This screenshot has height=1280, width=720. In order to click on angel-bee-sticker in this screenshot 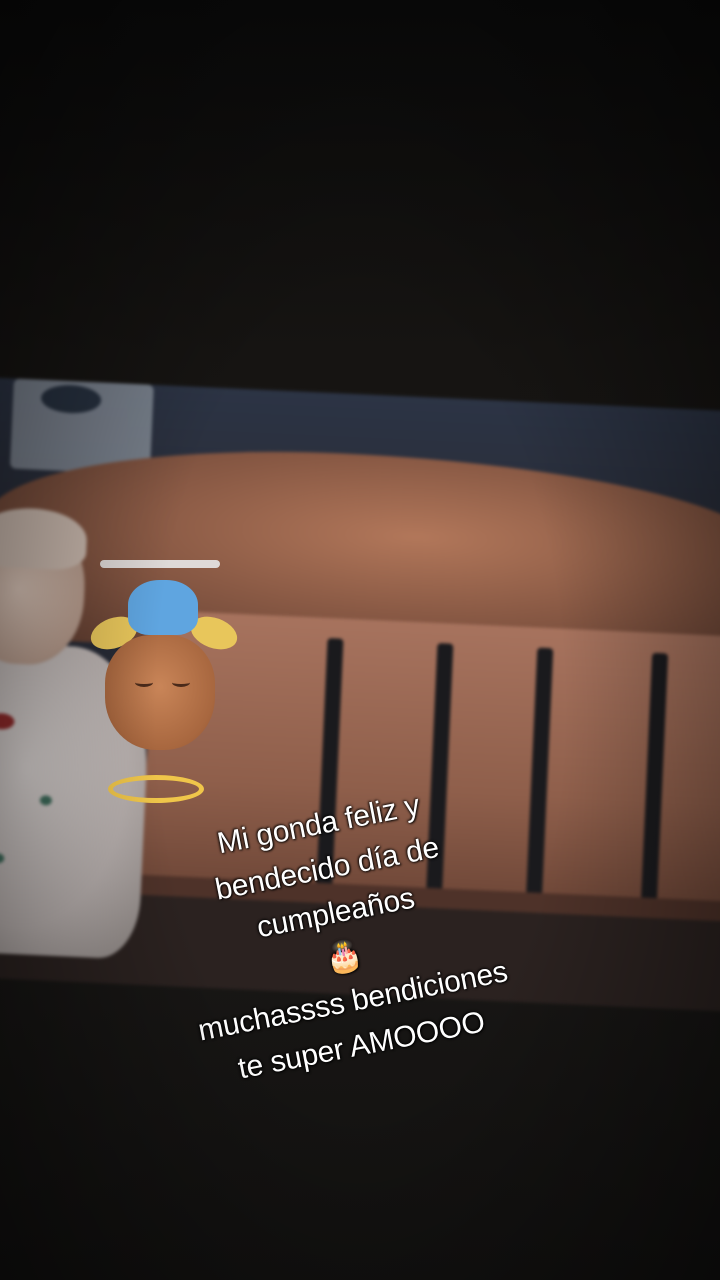, I will do `click(164, 685)`.